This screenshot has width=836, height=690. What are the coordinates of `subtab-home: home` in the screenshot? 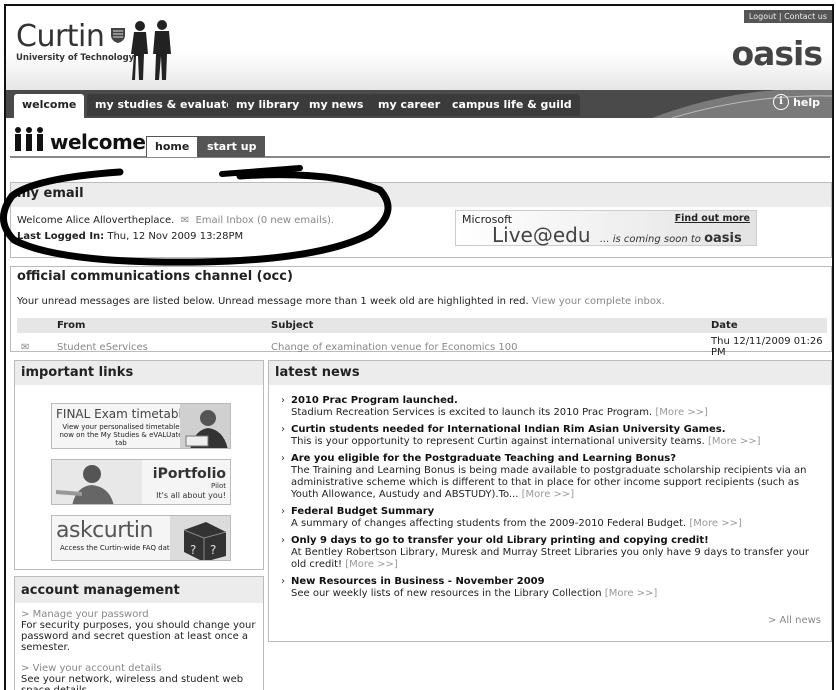 It's located at (172, 146).